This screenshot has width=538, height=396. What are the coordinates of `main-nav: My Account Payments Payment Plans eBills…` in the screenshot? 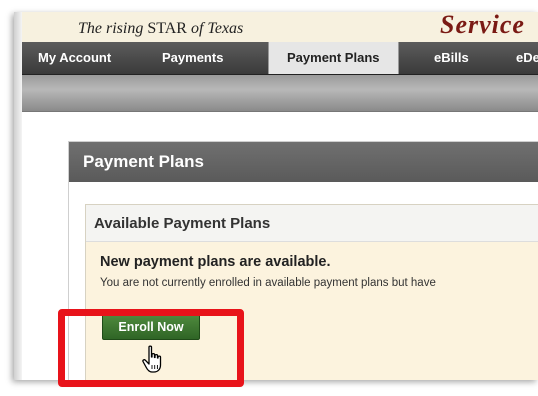 It's located at (280, 58).